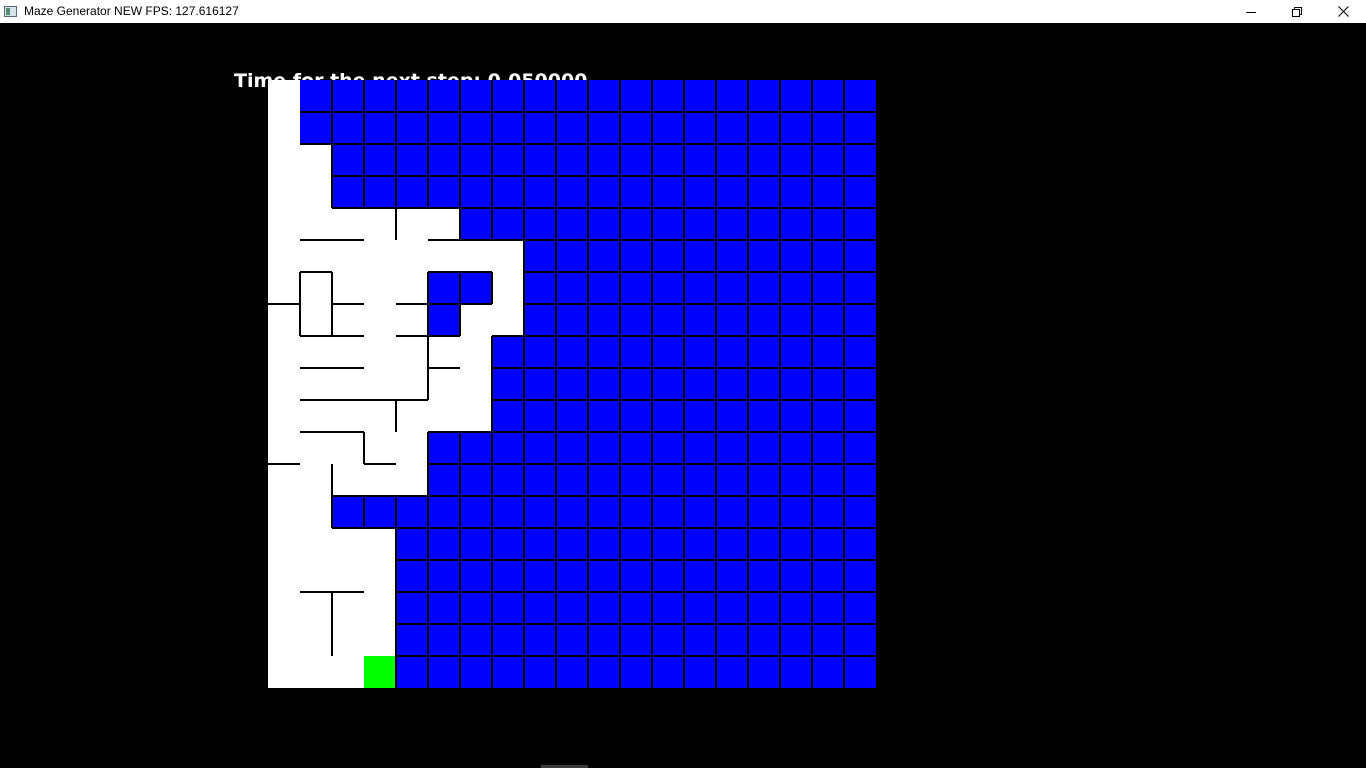  I want to click on restore-button, so click(1297, 11).